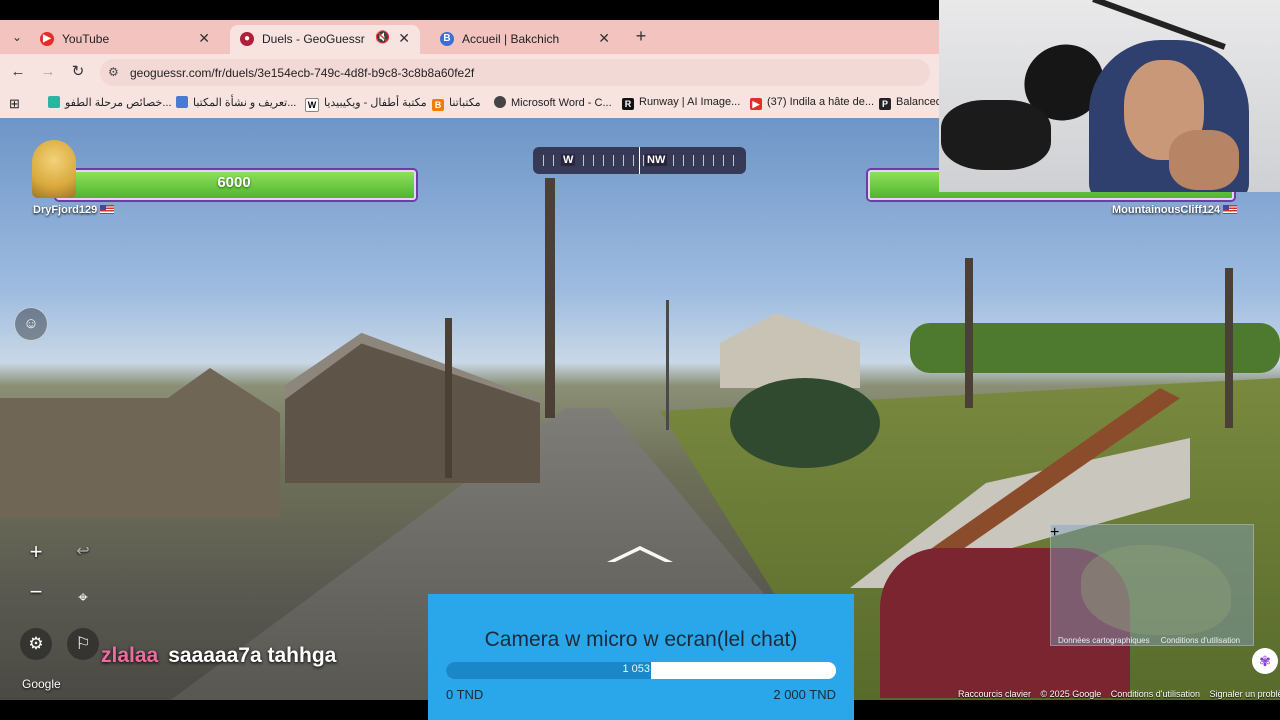 This screenshot has width=1280, height=720. I want to click on blogger-icon: B, so click(438, 105).